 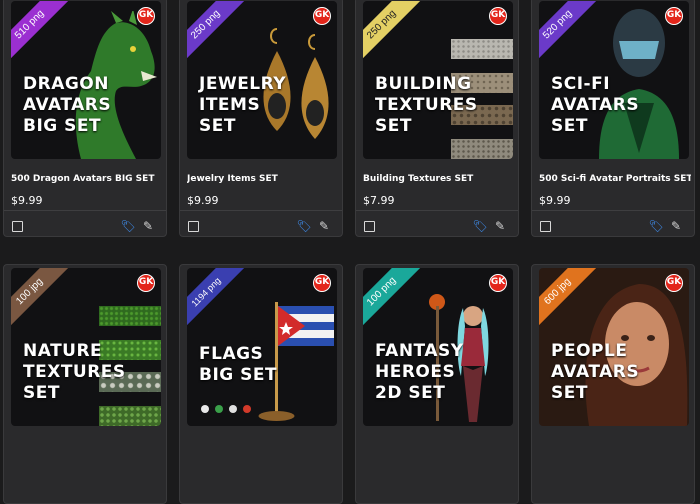 I want to click on product-thumbnail: JEWELRY ITEMS SET 250 png GK, so click(x=262, y=80).